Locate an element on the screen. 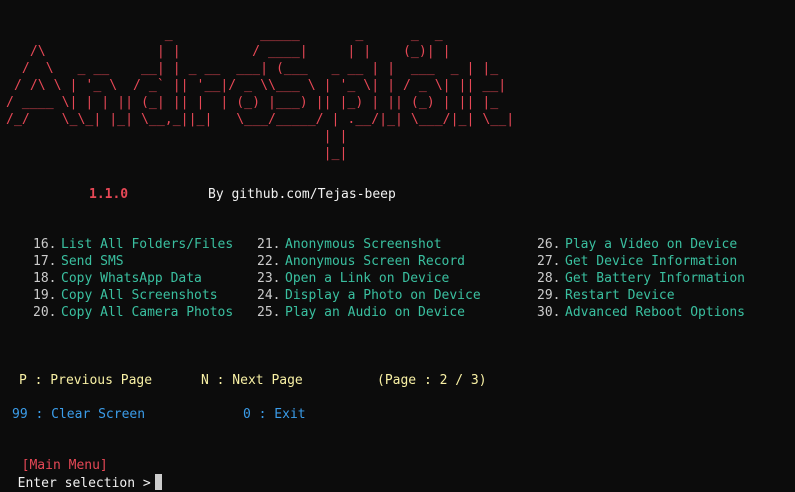 The image size is (795, 492). menu-item: 29. Restart Device is located at coordinates (397, 295).